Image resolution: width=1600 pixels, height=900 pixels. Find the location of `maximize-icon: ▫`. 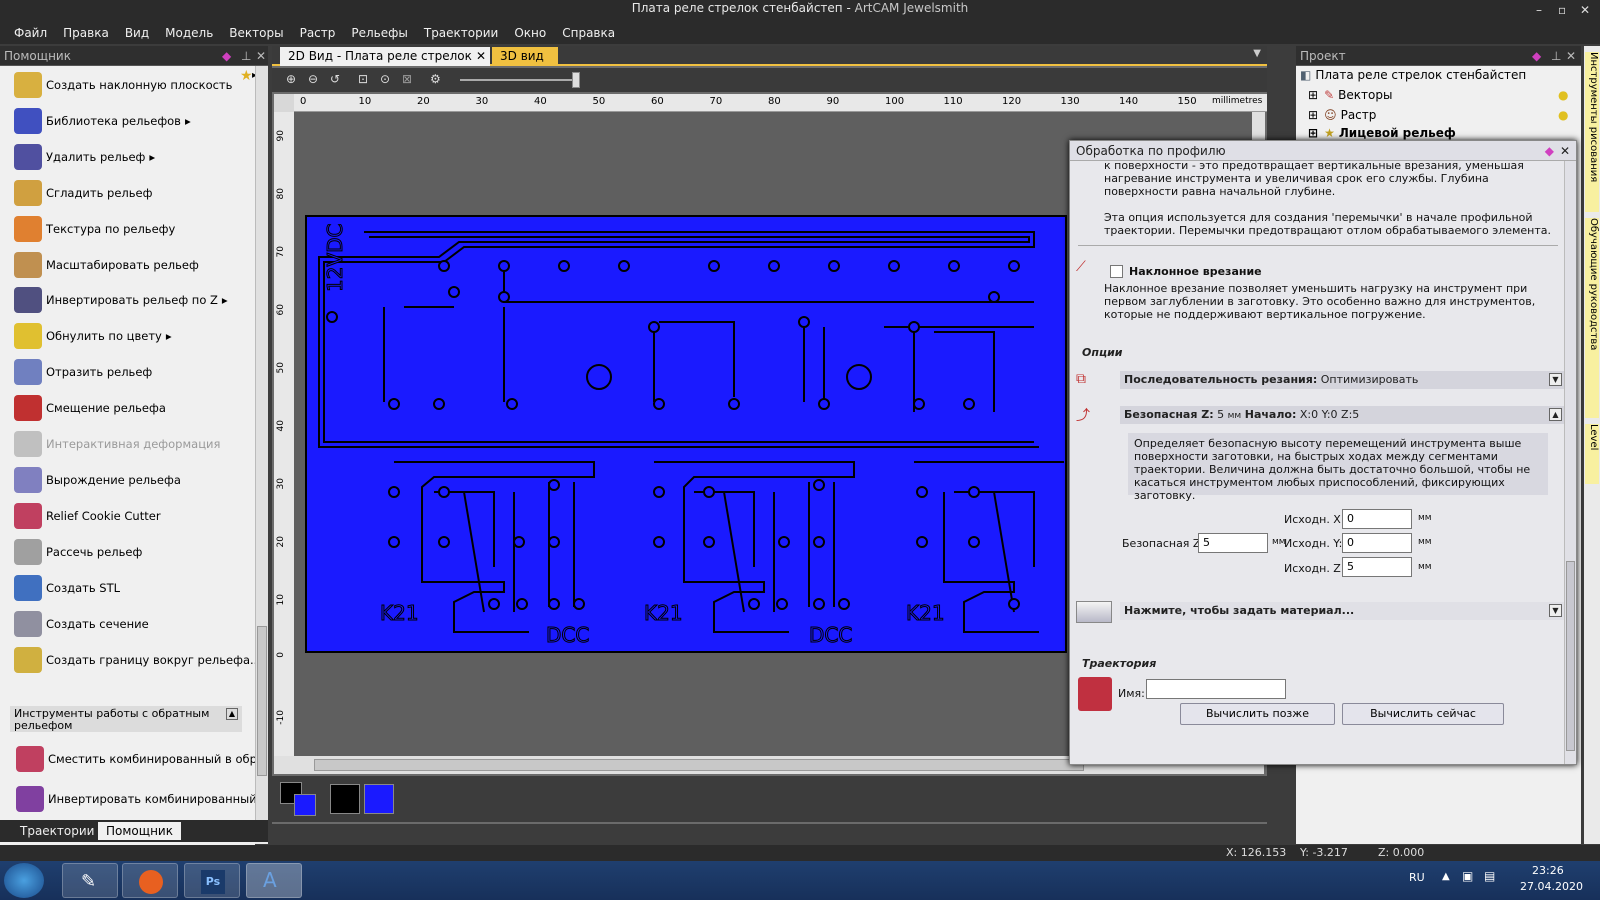

maximize-icon: ▫ is located at coordinates (1562, 10).